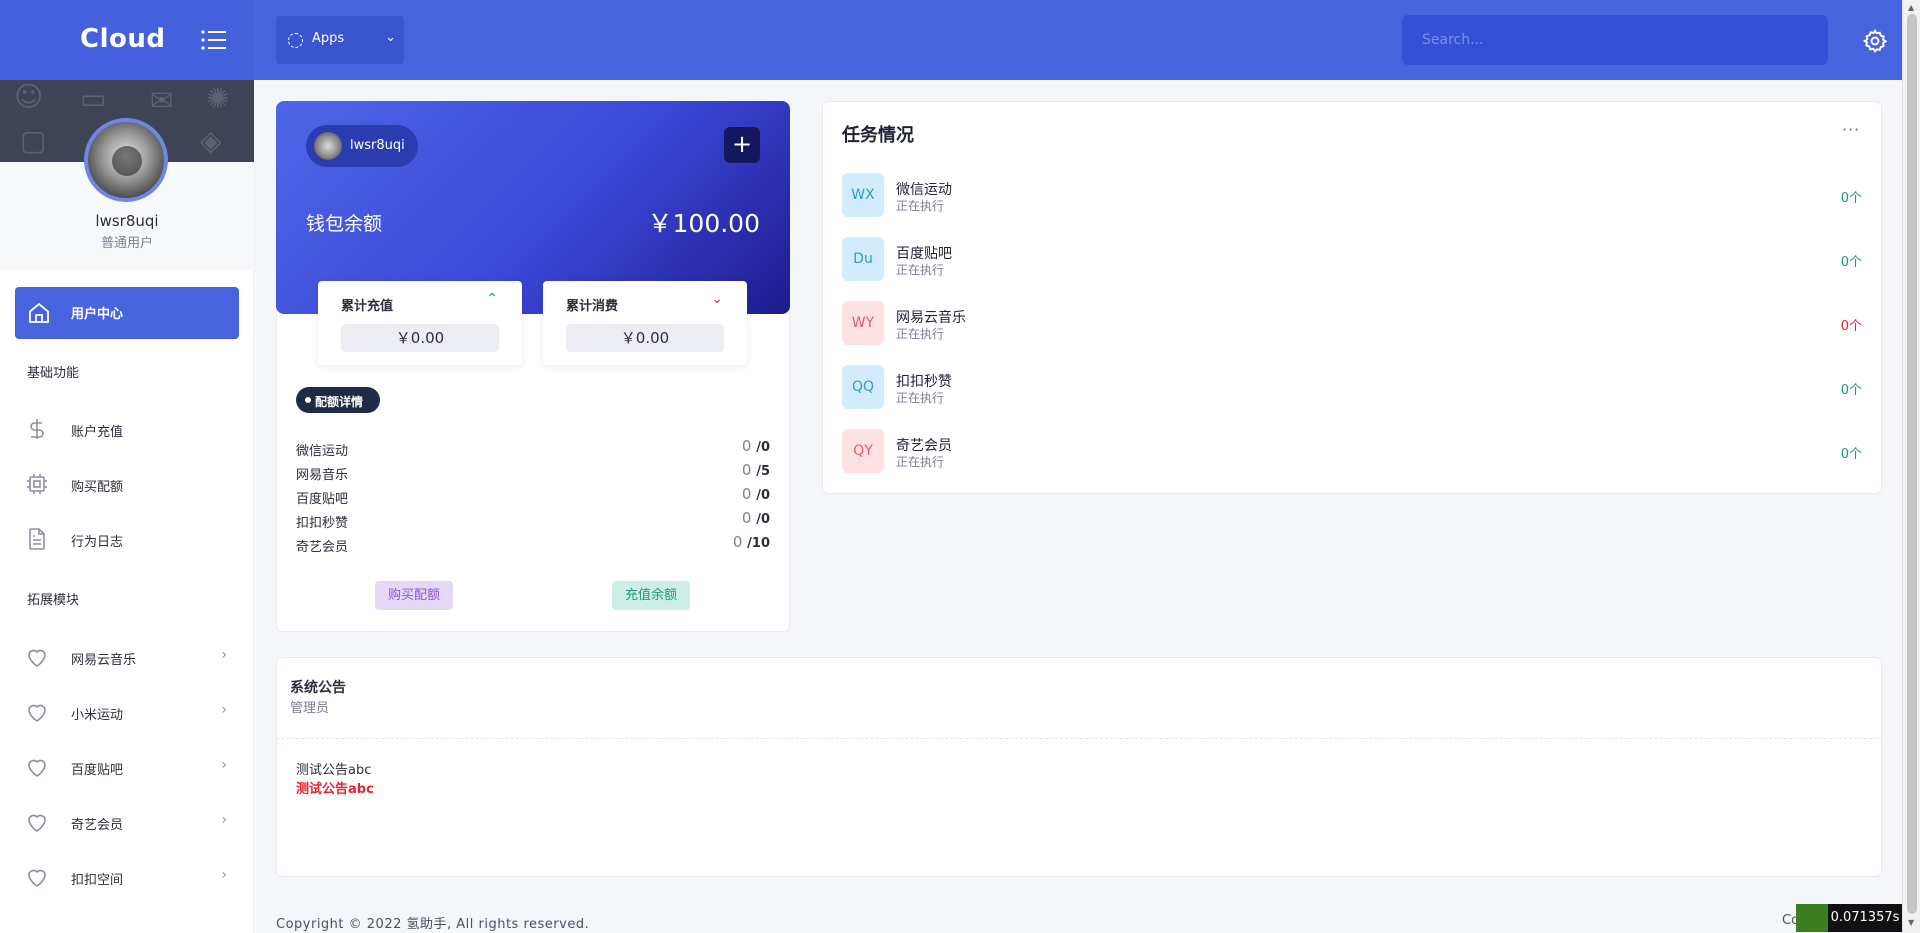 The width and height of the screenshot is (1920, 933). I want to click on quota-value: 0 /10, so click(751, 542).